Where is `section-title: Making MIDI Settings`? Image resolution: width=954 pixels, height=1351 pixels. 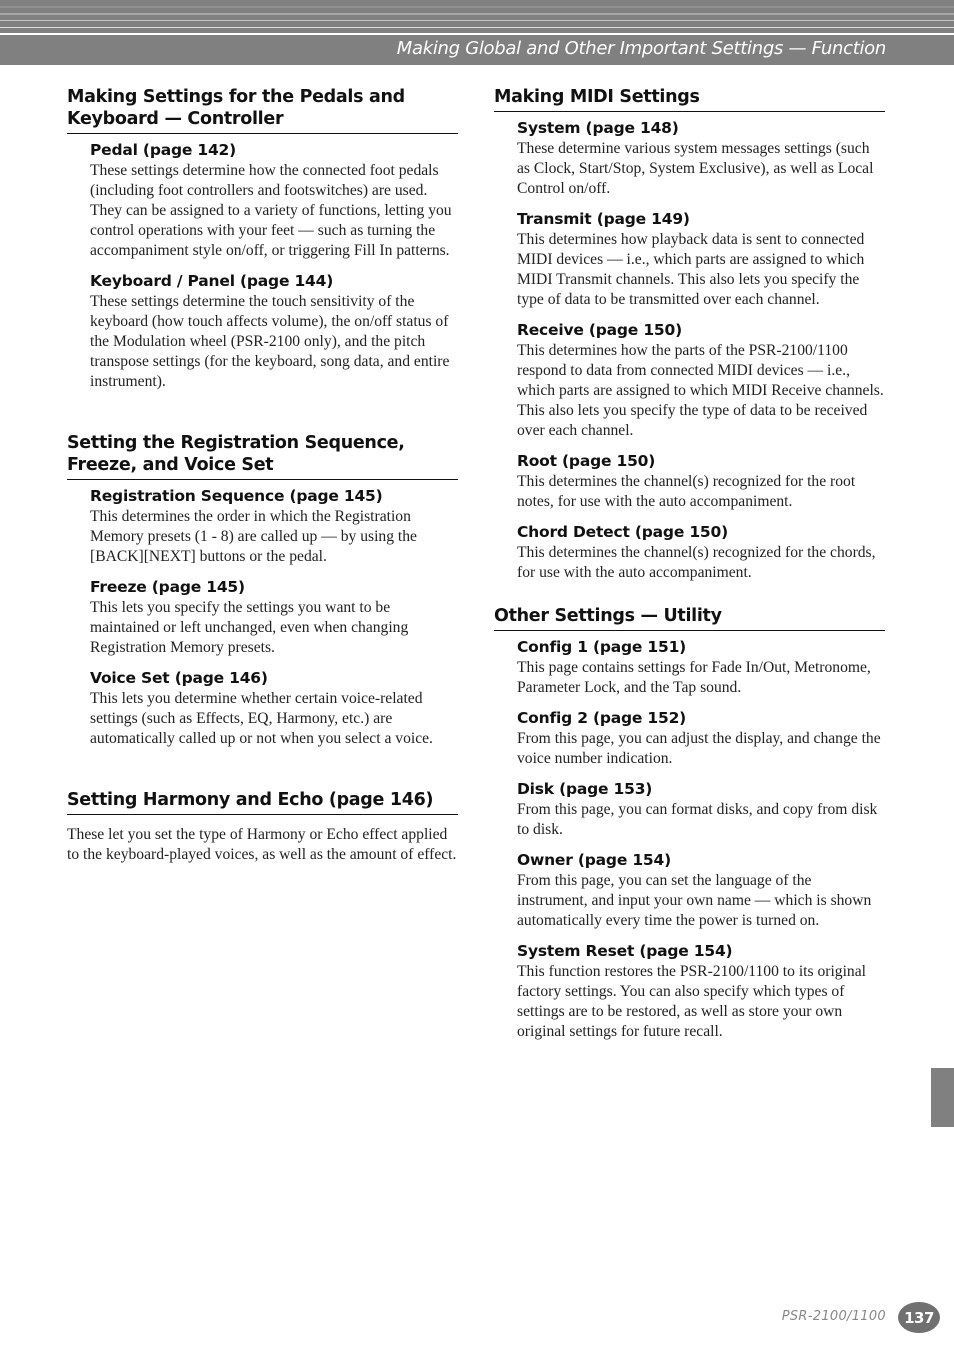 section-title: Making MIDI Settings is located at coordinates (689, 99).